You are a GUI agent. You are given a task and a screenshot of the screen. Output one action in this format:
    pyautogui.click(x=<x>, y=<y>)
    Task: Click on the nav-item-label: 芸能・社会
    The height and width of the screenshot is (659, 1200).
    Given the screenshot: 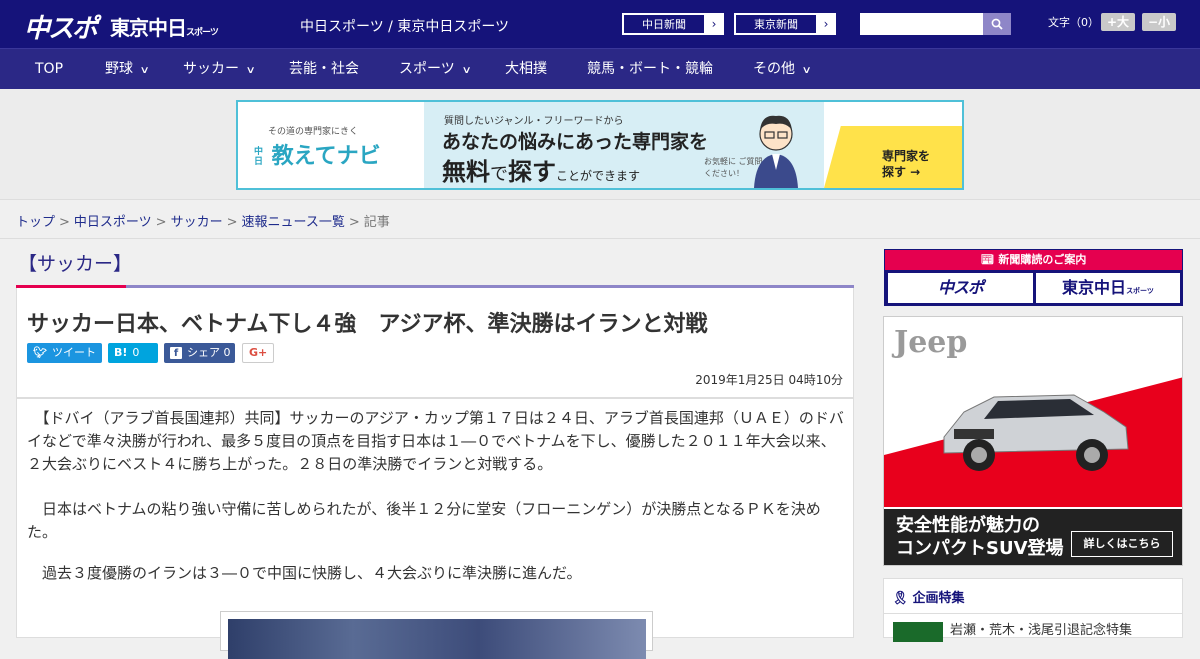 What is the action you would take?
    pyautogui.click(x=324, y=69)
    